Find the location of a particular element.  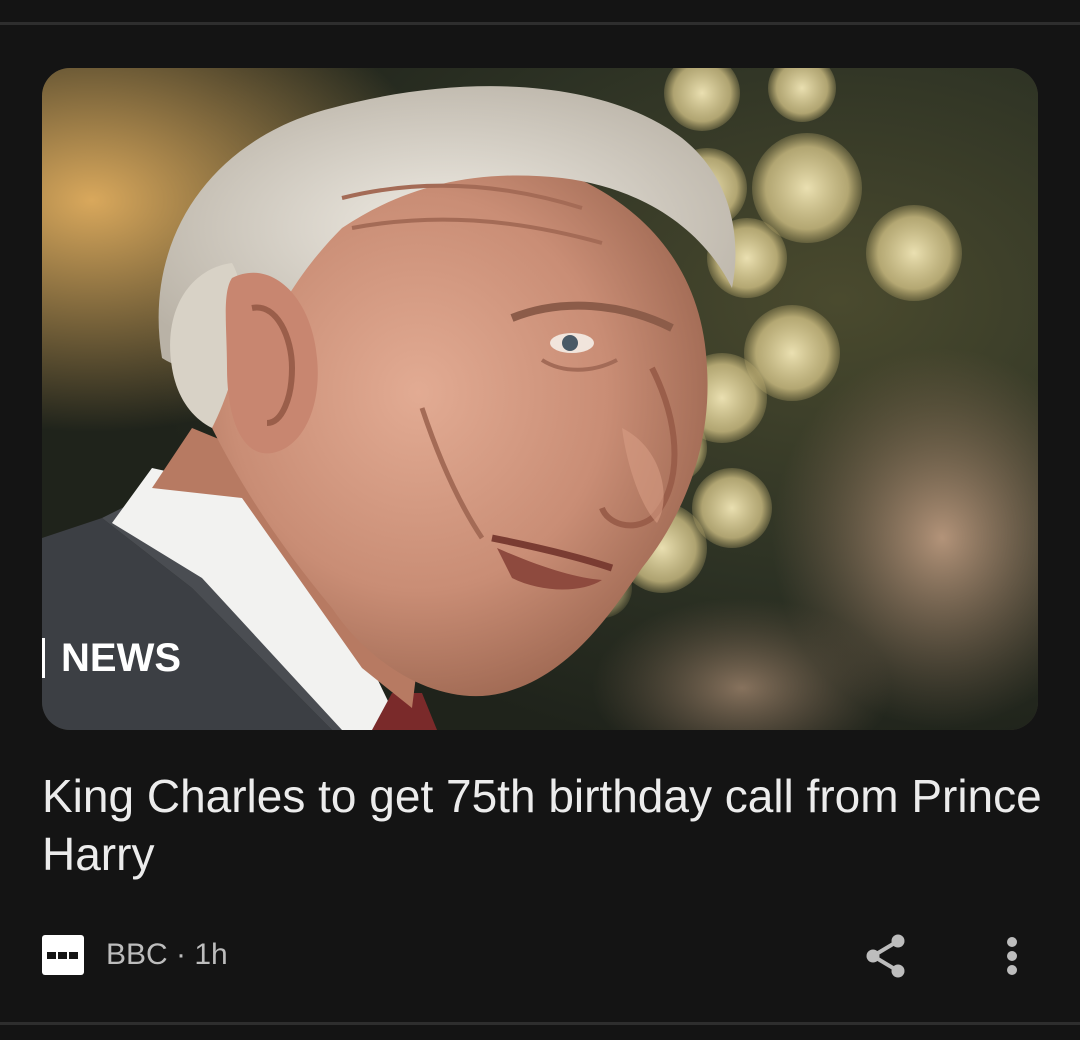

share-button is located at coordinates (886, 956).